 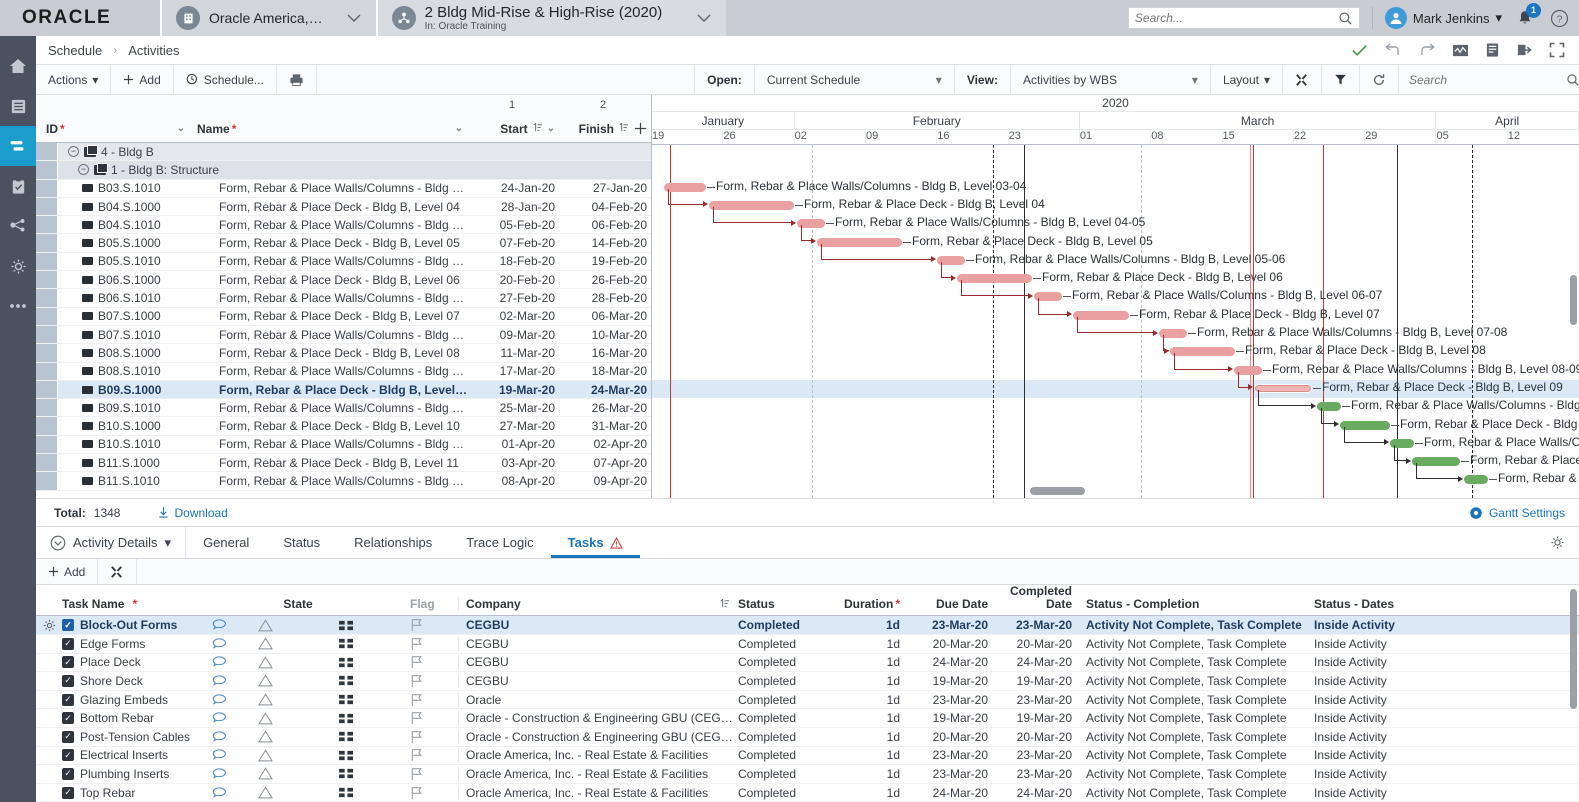 I want to click on refresh-button, so click(x=1379, y=79).